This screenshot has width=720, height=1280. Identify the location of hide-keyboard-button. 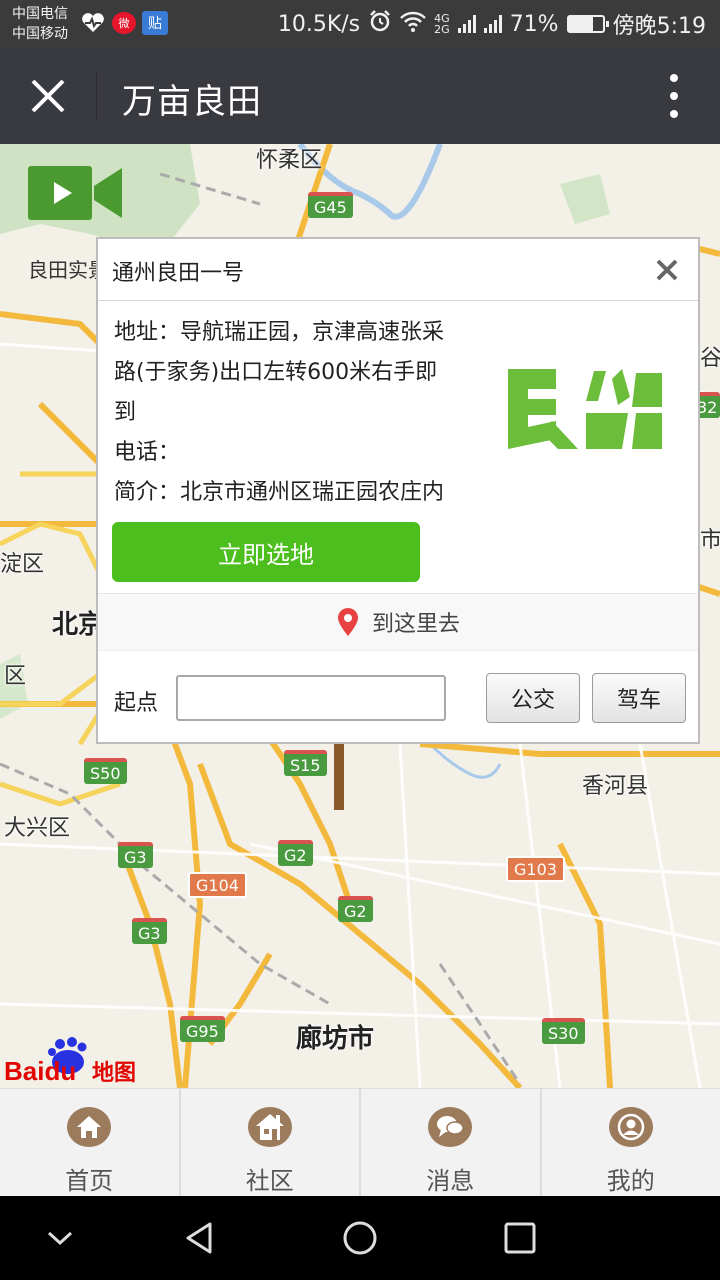
(60, 1238).